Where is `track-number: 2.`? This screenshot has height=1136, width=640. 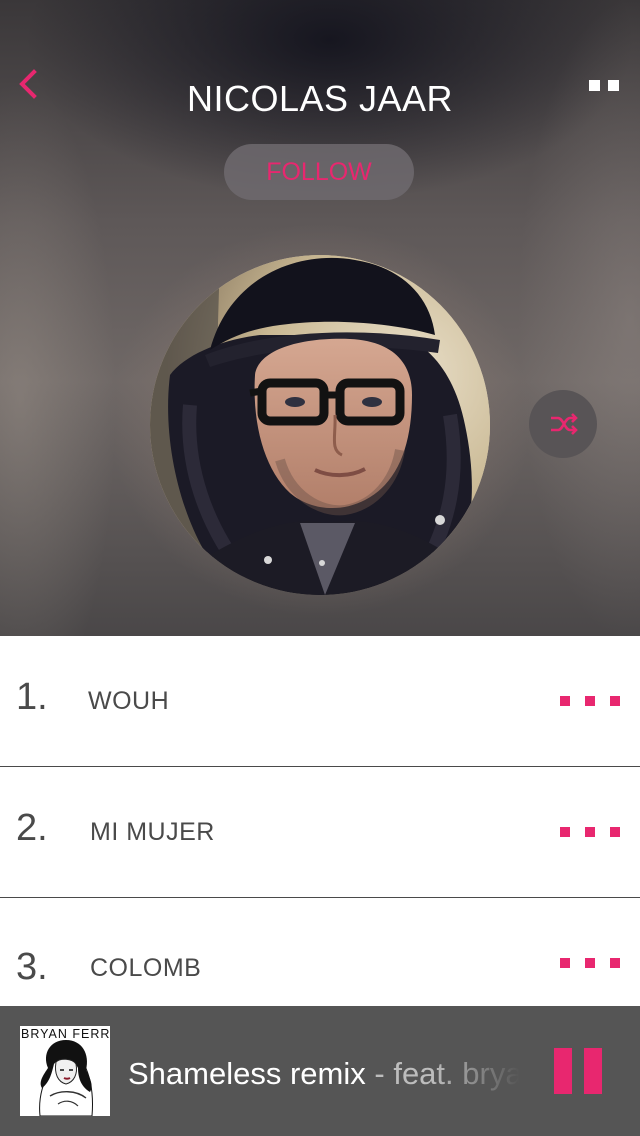
track-number: 2. is located at coordinates (32, 828).